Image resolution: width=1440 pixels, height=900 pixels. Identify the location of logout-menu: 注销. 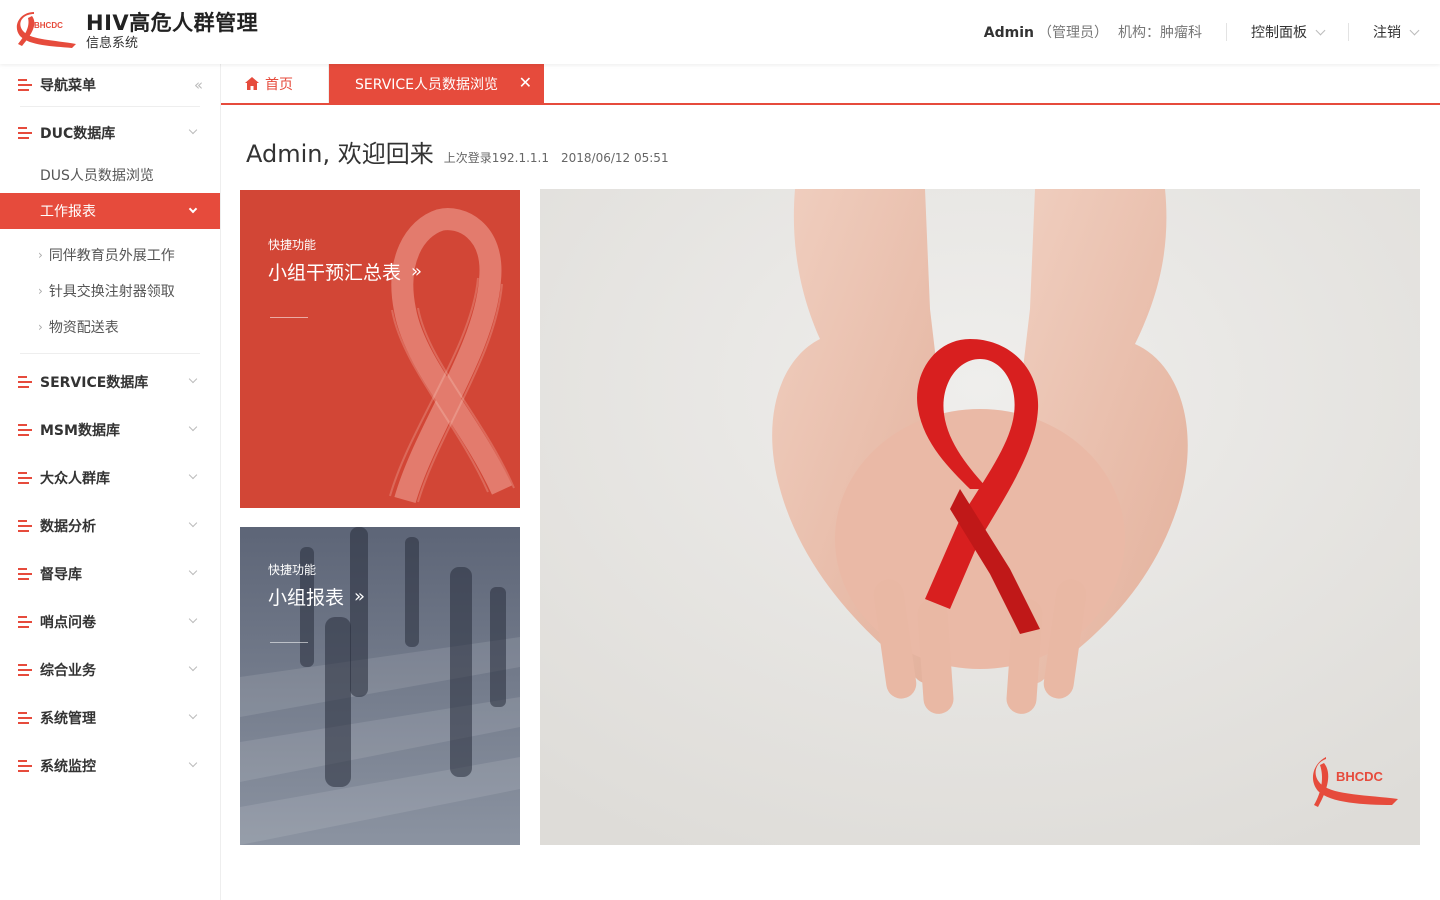
(1396, 32).